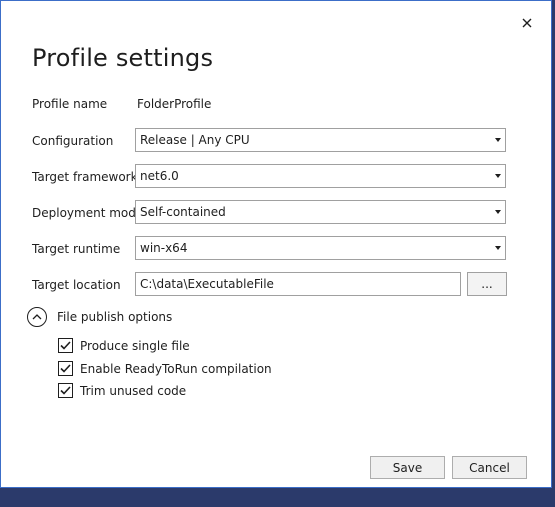 This screenshot has width=555, height=507. Describe the element at coordinates (76, 285) in the screenshot. I see `target-location-label: Target location` at that location.